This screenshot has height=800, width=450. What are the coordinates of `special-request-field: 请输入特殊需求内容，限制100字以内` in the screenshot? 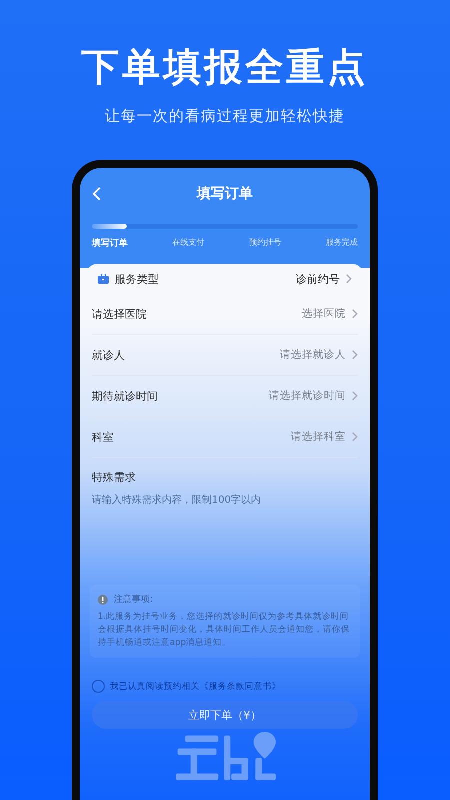 It's located at (225, 500).